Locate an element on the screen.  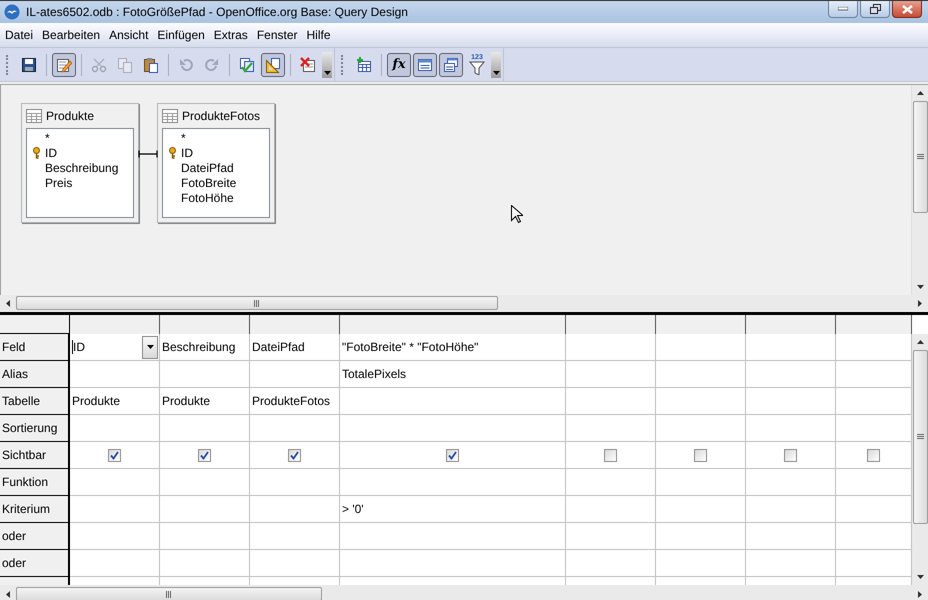
table-field: FotoBreite is located at coordinates (208, 183).